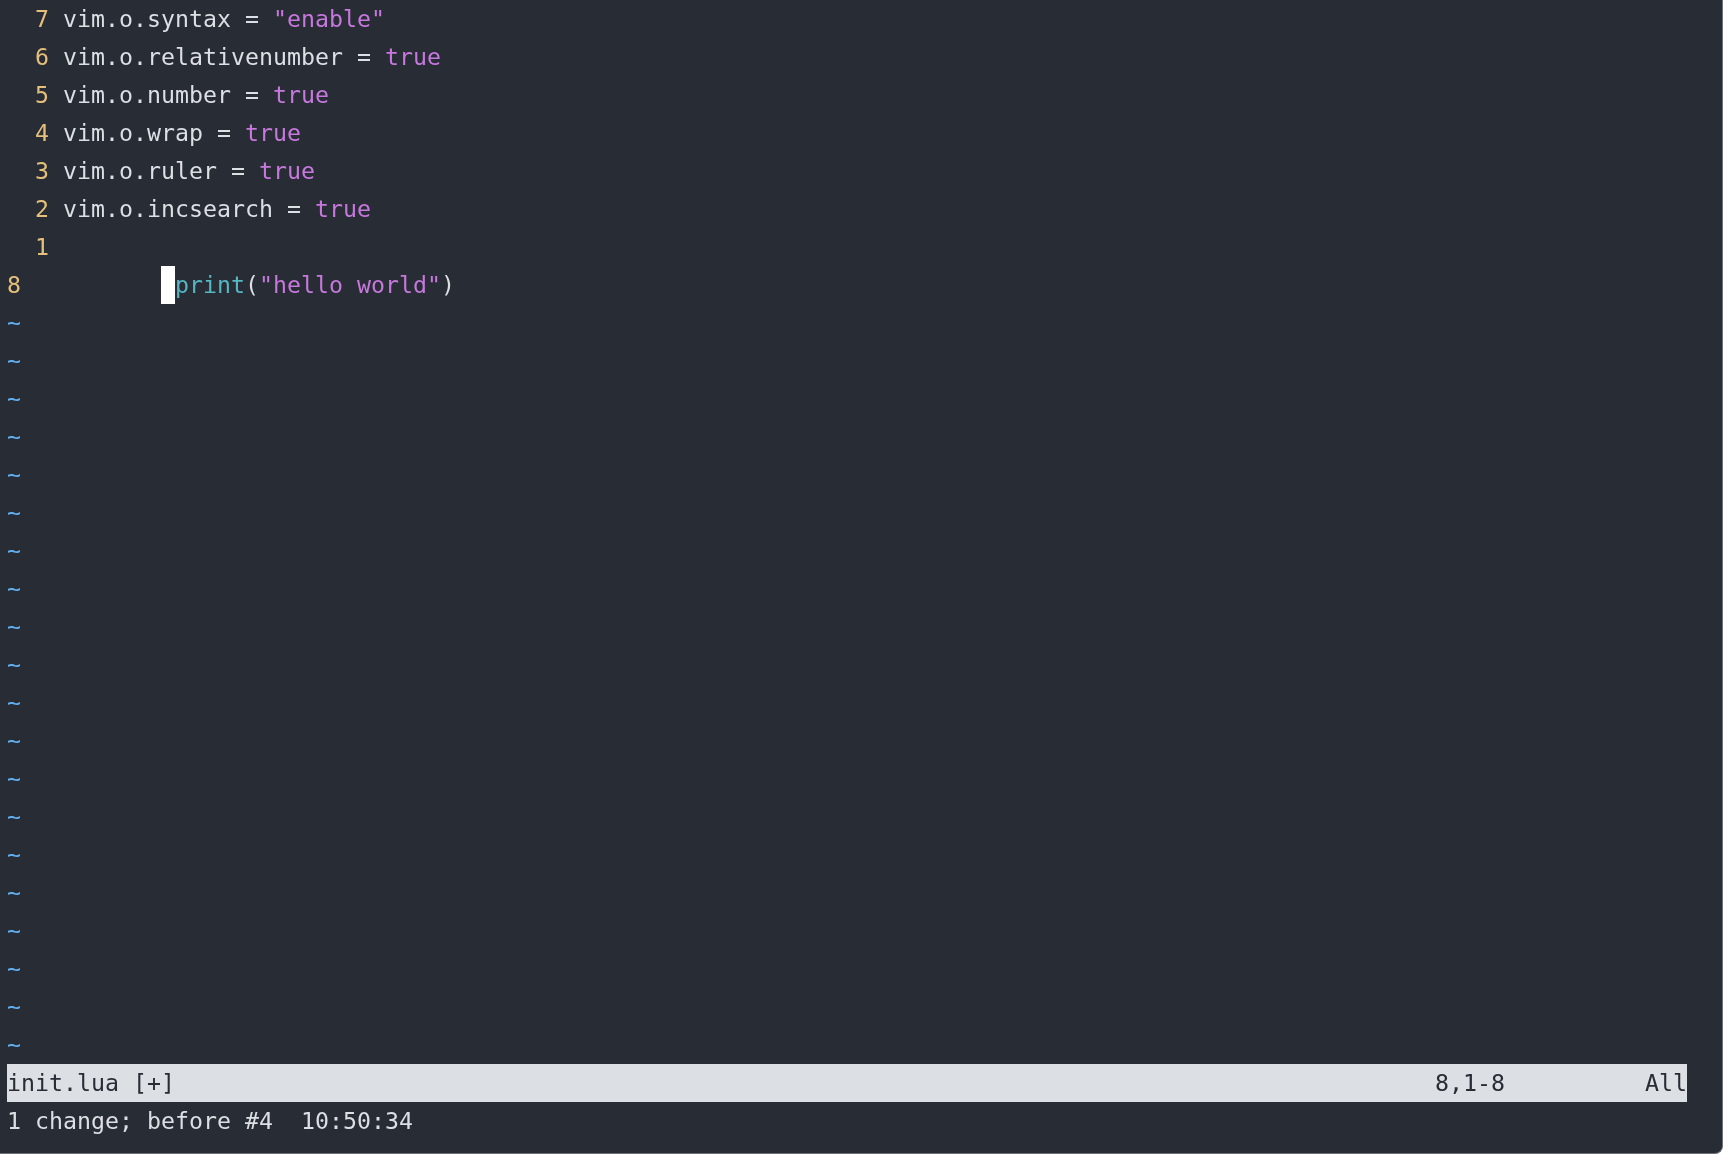  What do you see at coordinates (217, 209) in the screenshot?
I see `code-line: vim.o.incsearch = true` at bounding box center [217, 209].